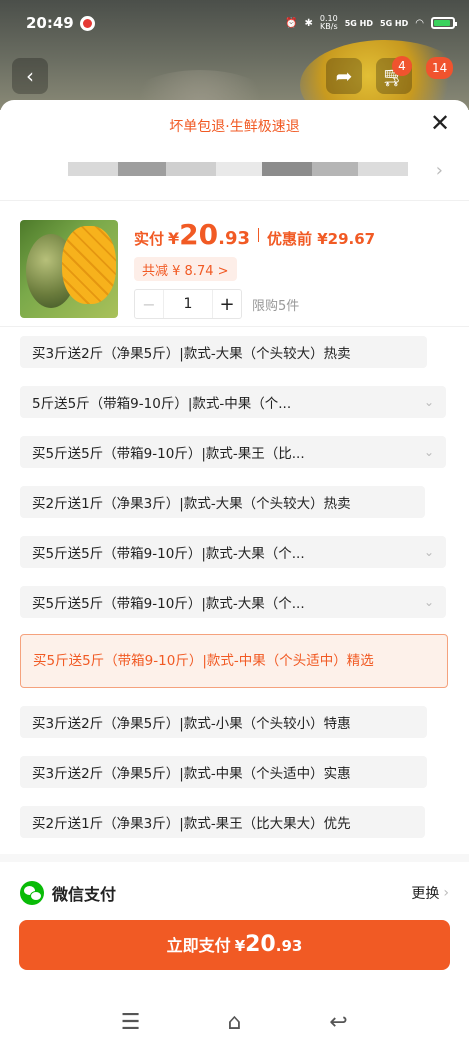 The height and width of the screenshot is (1044, 469). I want to click on system-nav-bar: ☰ ⌂ ↩, so click(234, 1022).